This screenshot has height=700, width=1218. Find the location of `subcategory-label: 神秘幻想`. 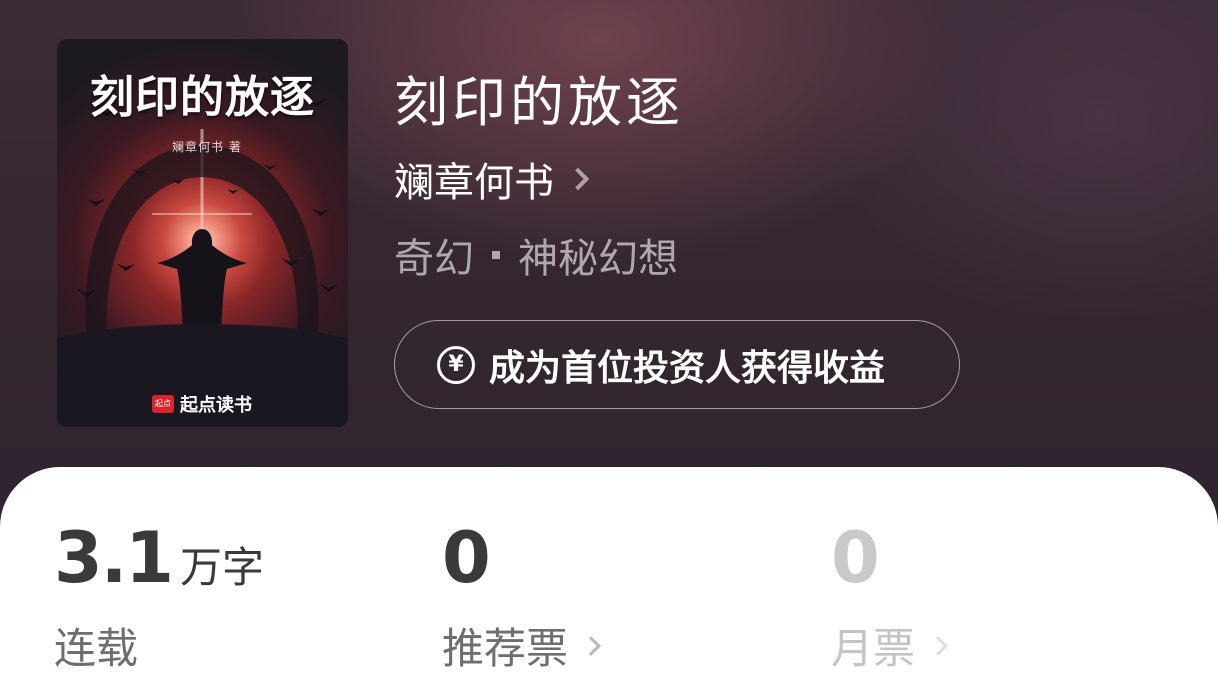

subcategory-label: 神秘幻想 is located at coordinates (598, 255).